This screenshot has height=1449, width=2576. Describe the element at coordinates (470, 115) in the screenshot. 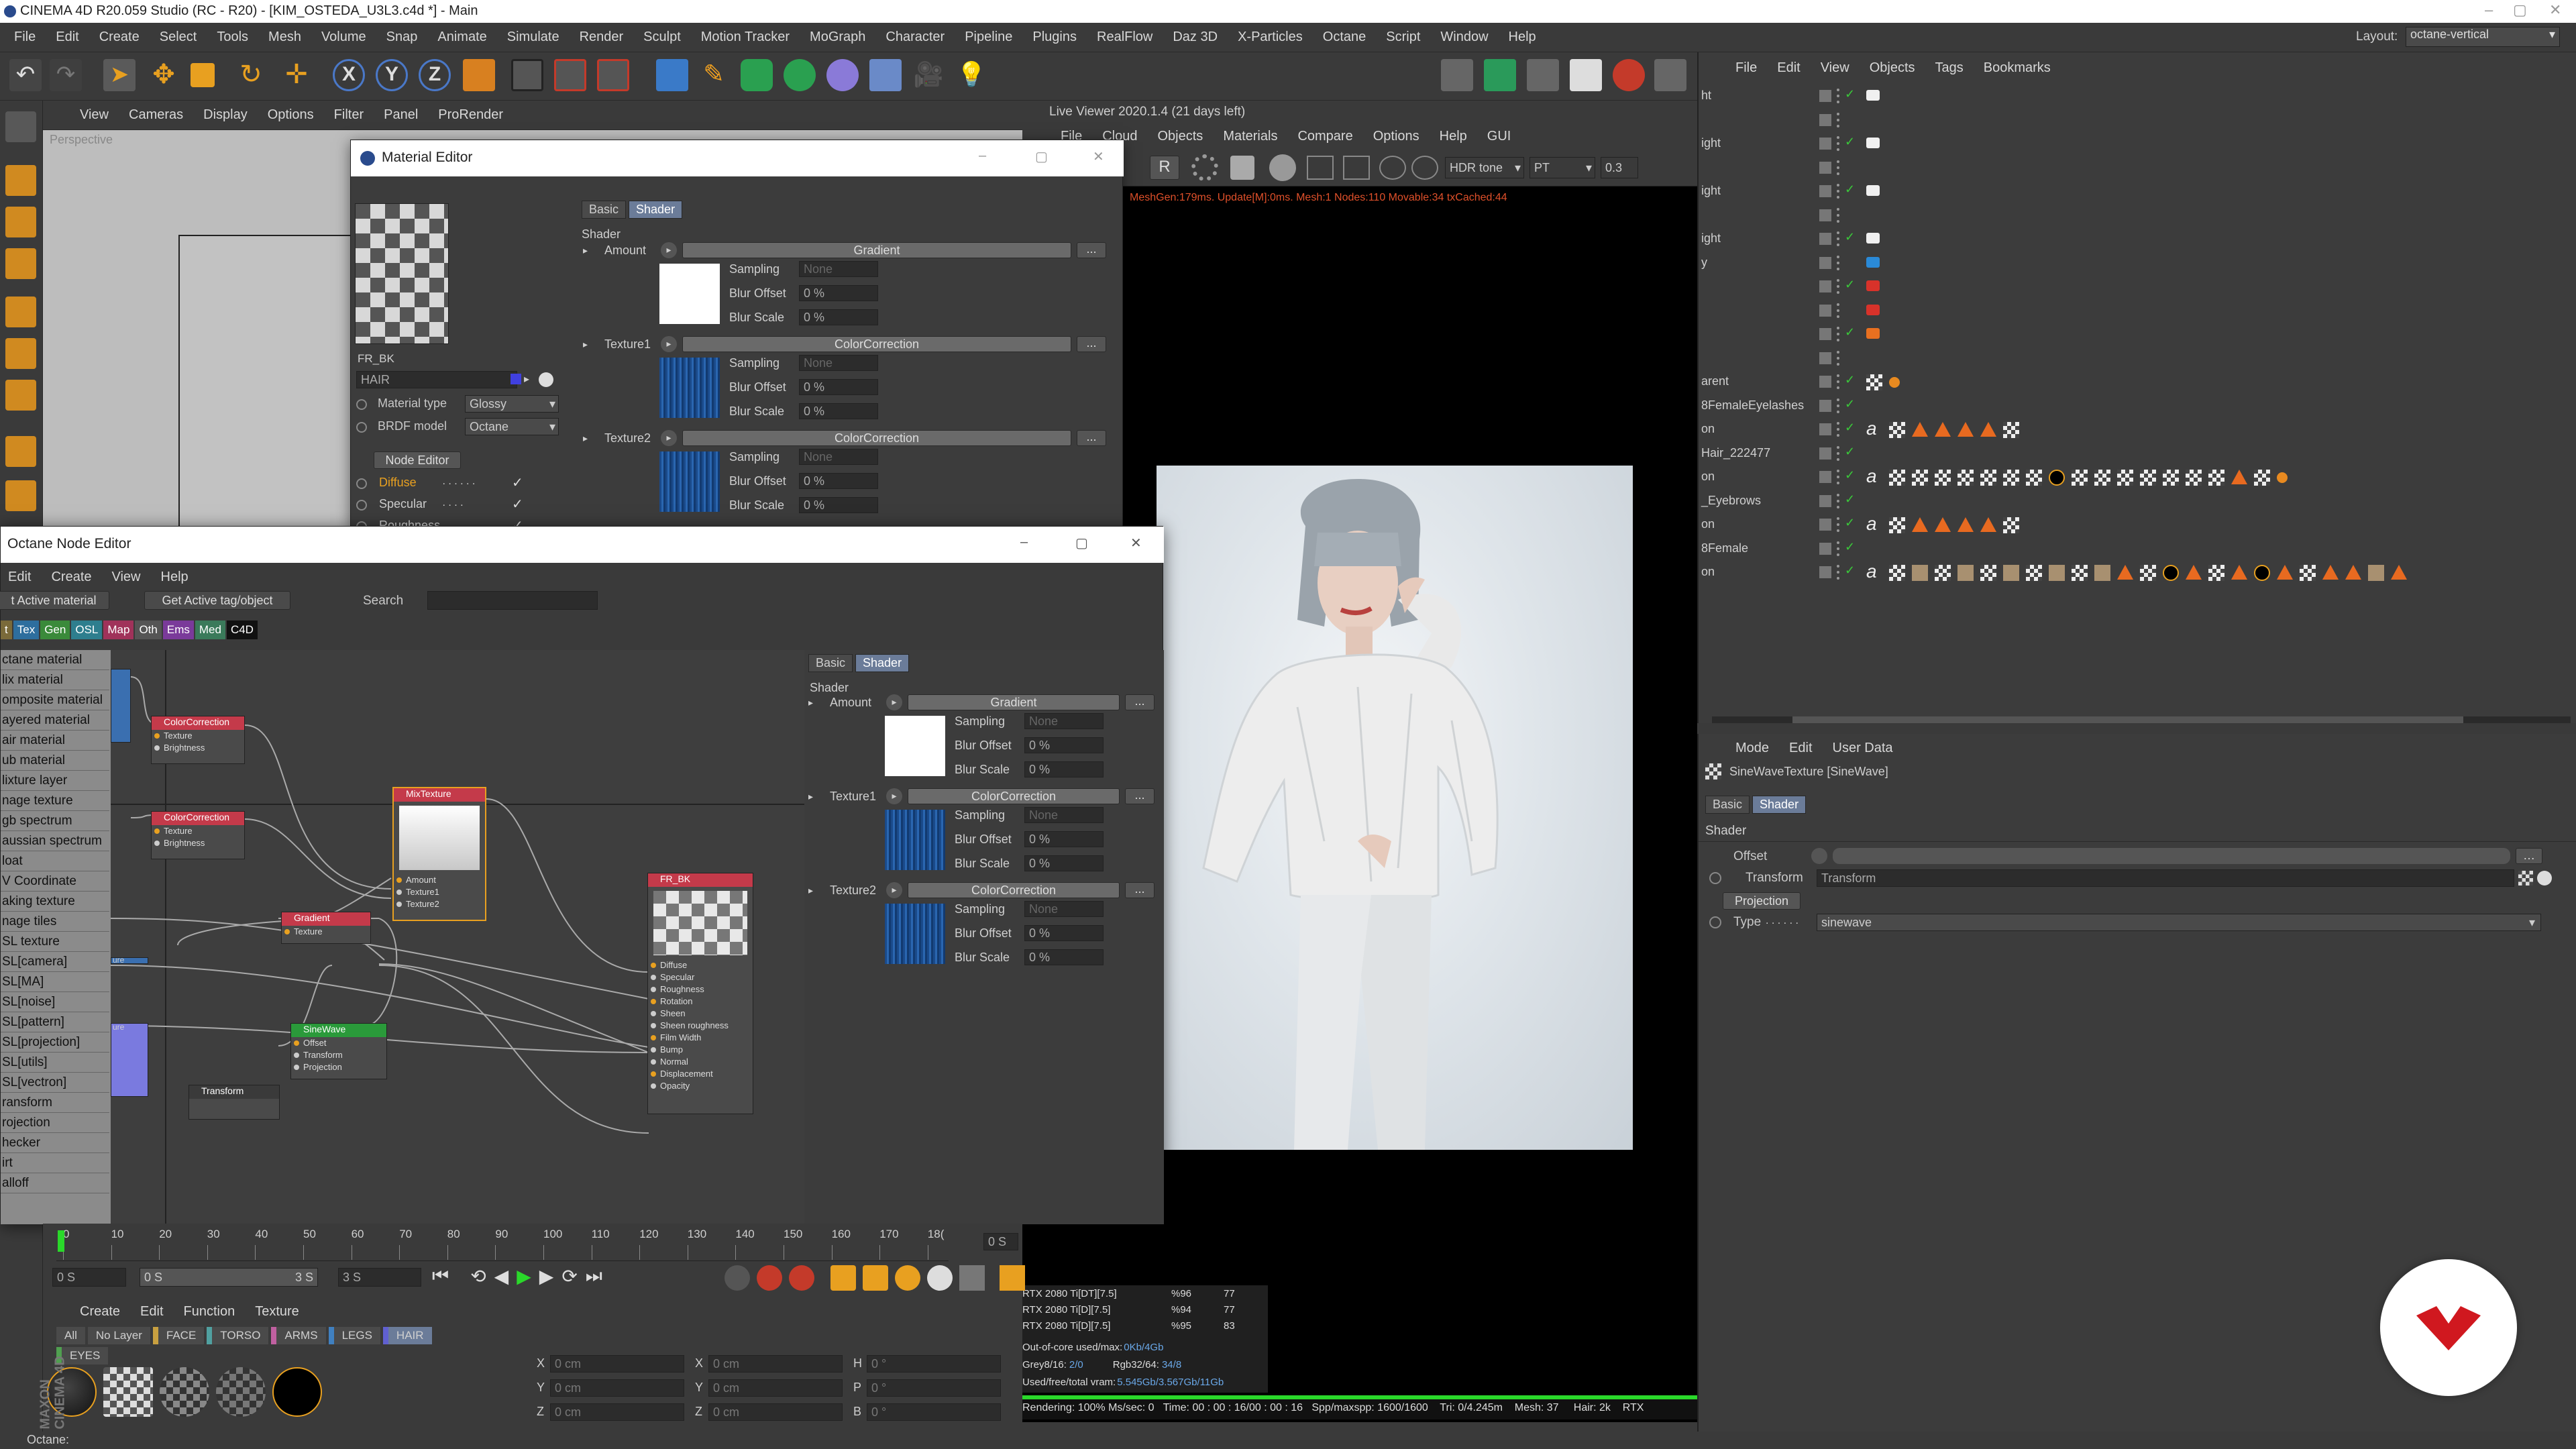

I see `viewport-menu-prorender: ProRender` at that location.